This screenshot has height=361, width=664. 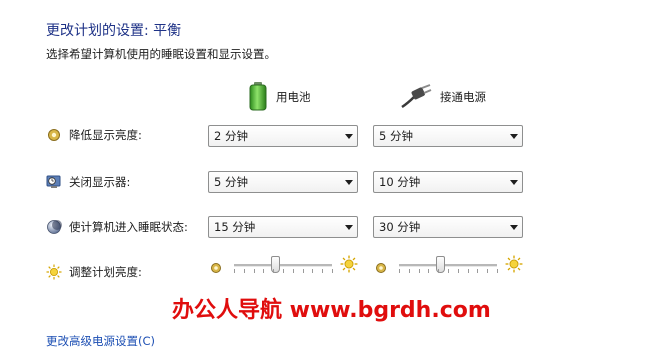 I want to click on select-value: 30 分钟, so click(x=400, y=227).